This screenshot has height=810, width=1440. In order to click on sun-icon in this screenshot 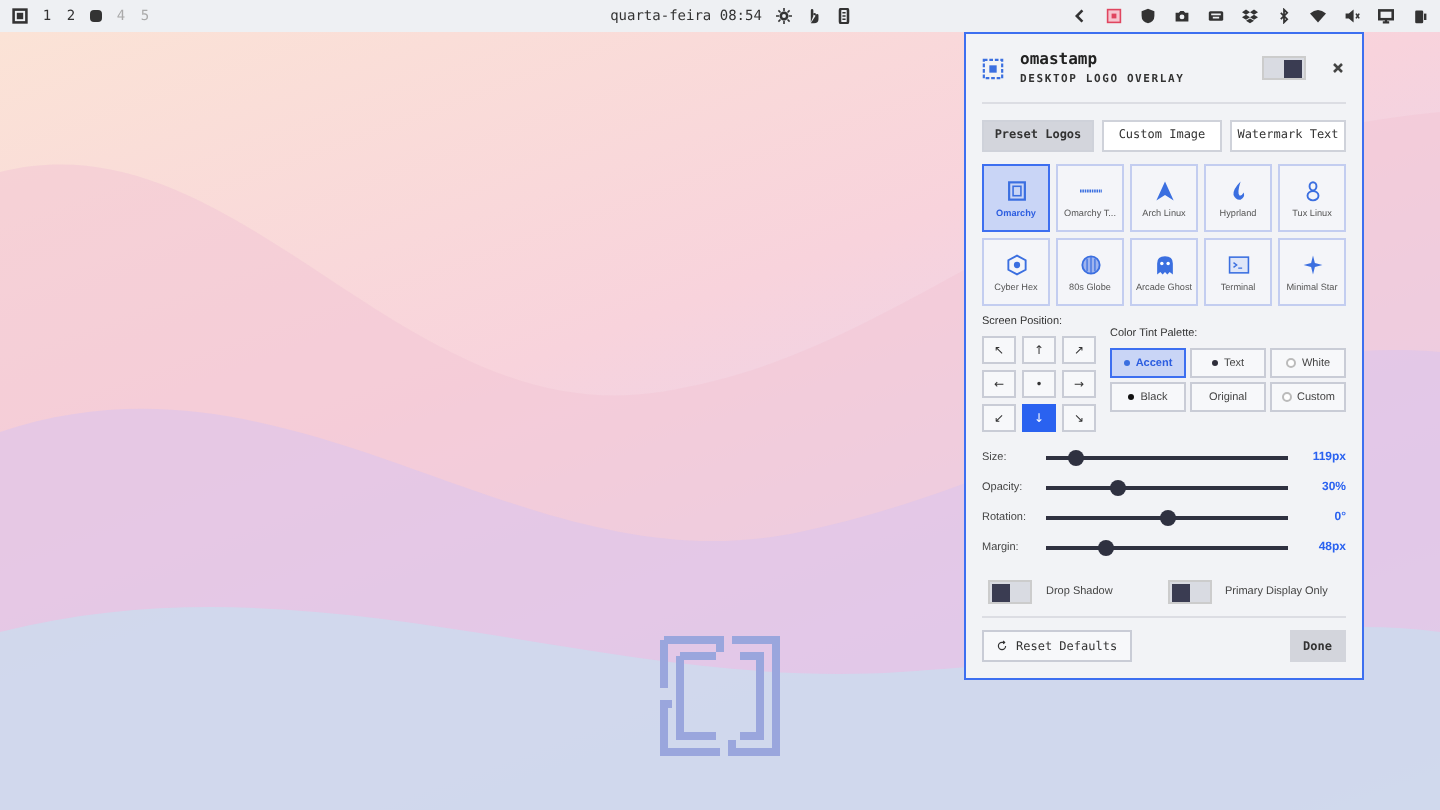, I will do `click(783, 16)`.